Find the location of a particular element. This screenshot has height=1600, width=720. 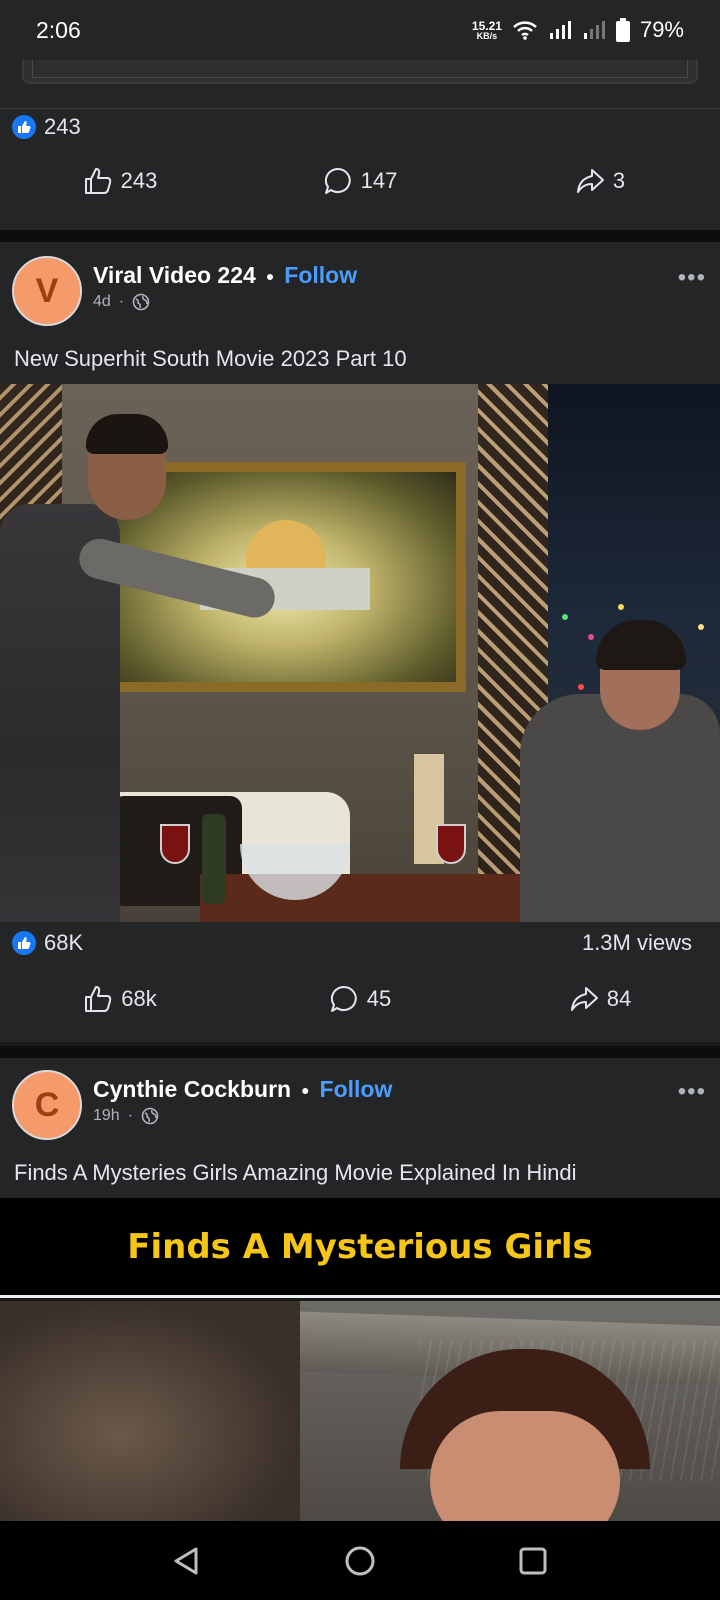

post-card-previous: 243 243 147 3 is located at coordinates (360, 145).